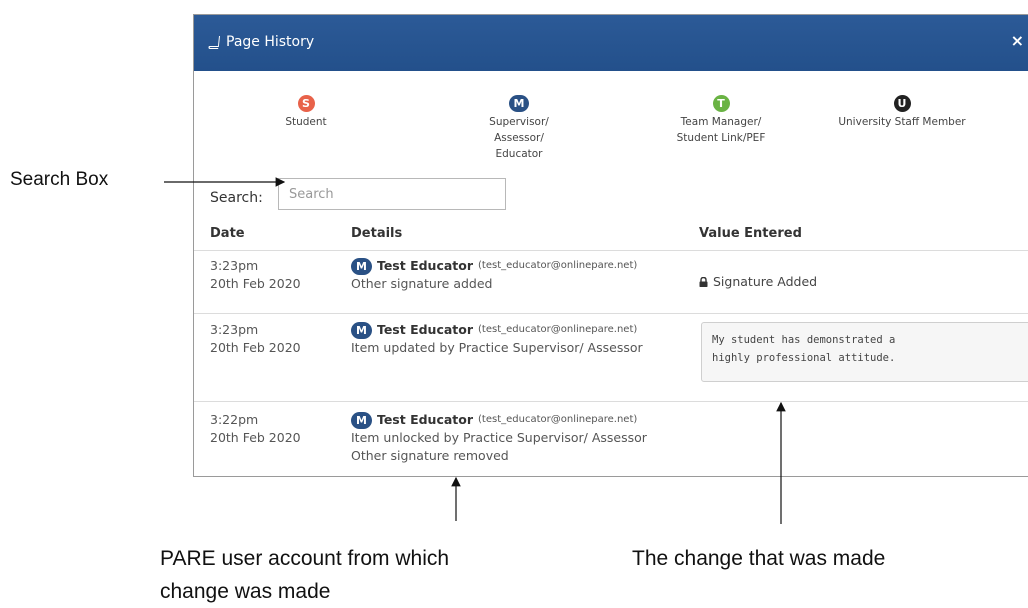 The image size is (1028, 608). What do you see at coordinates (305, 558) in the screenshot?
I see `annotation-user-account-line1: PARE user account from which` at bounding box center [305, 558].